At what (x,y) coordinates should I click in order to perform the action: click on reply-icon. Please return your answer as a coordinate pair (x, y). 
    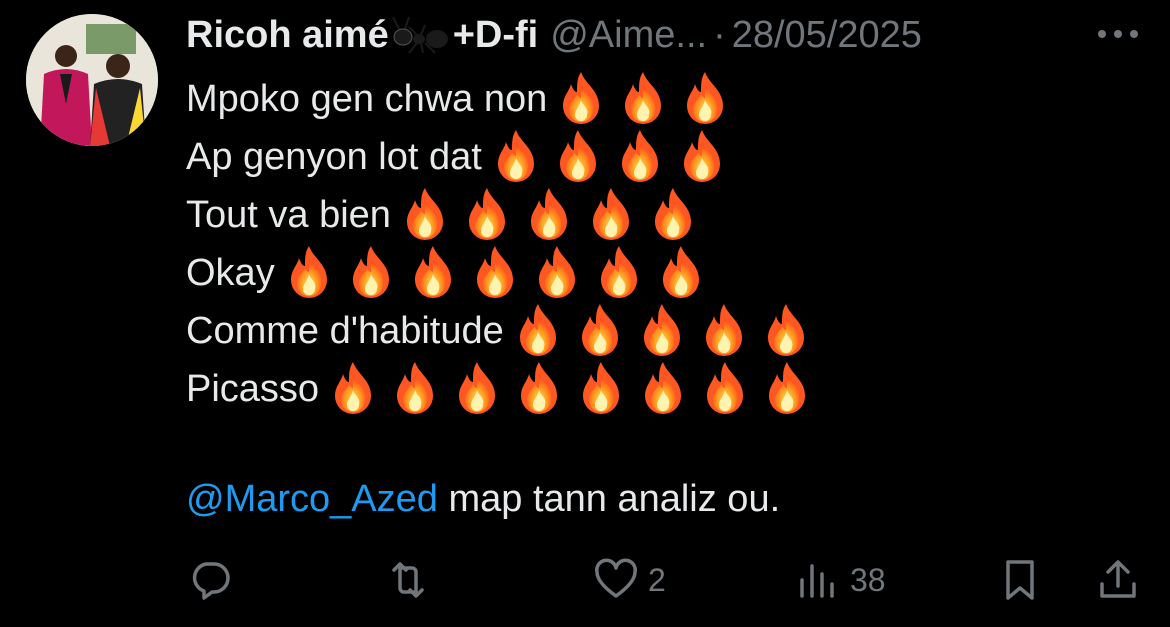
    Looking at the image, I should click on (211, 581).